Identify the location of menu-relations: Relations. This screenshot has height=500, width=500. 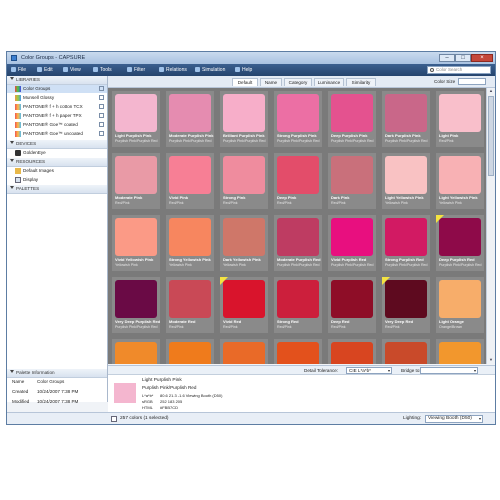
(173, 70).